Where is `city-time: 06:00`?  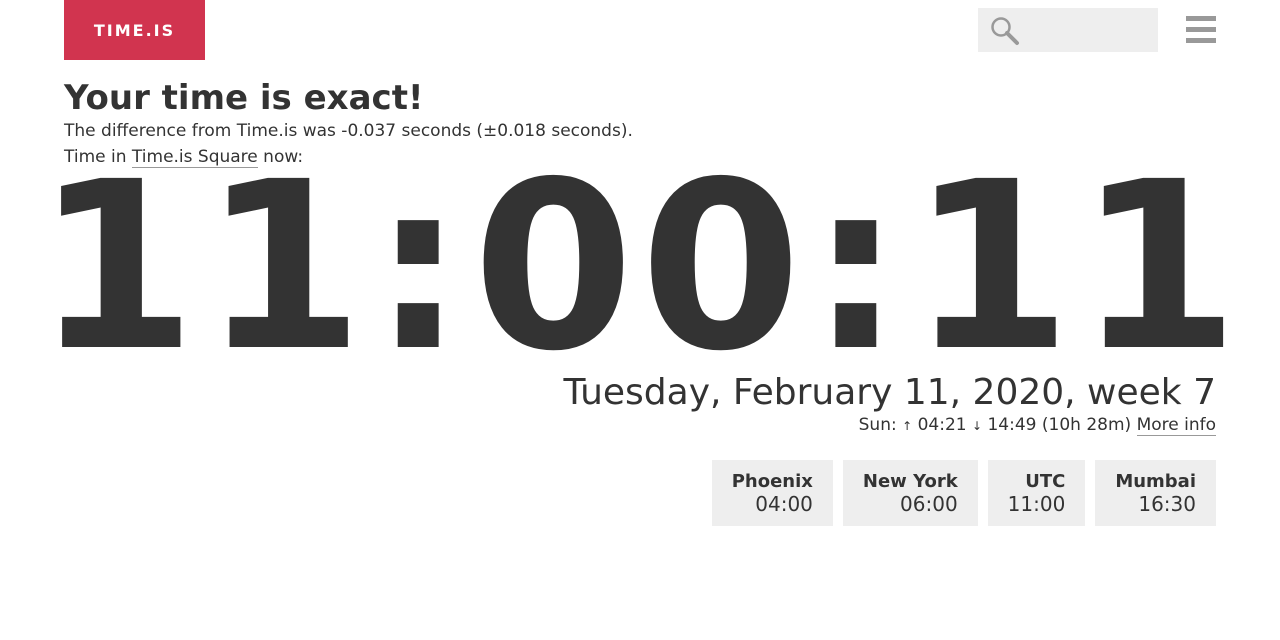
city-time: 06:00 is located at coordinates (929, 503).